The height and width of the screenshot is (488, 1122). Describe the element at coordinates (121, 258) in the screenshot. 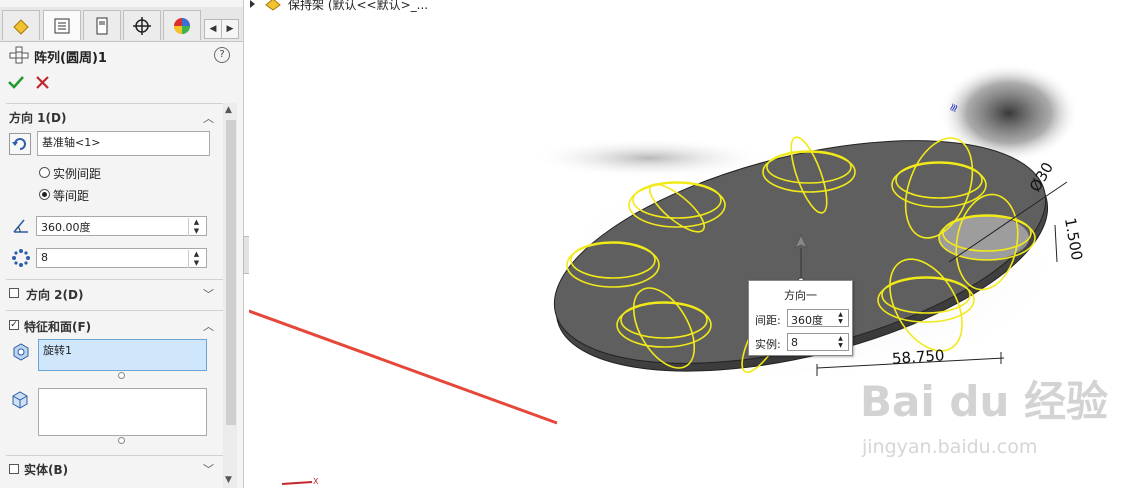

I see `instance-count-input: 8 ▲ ▼` at that location.